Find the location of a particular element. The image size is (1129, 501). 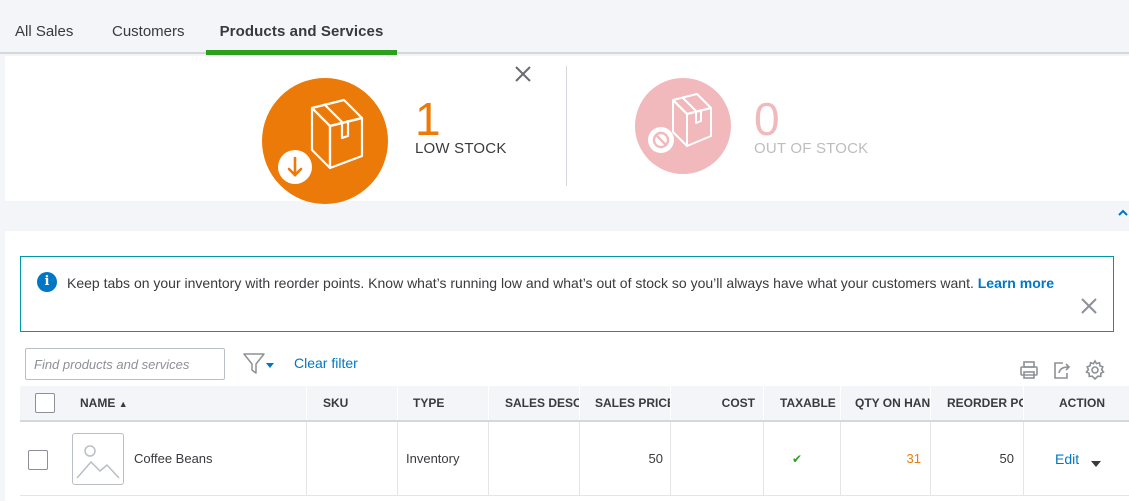

column-header-qty-on-hand: QTY ON HAND is located at coordinates (892, 403).